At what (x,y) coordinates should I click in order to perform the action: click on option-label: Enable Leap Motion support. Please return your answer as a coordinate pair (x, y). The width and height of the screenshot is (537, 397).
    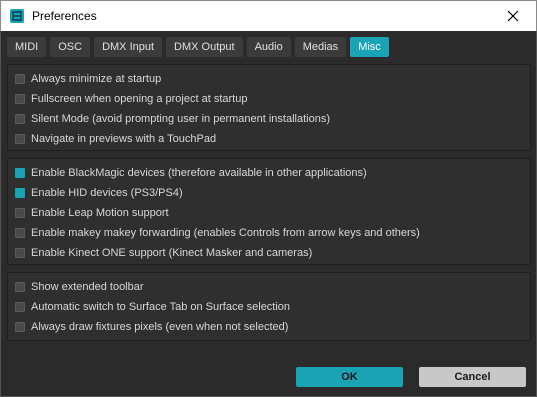
    Looking at the image, I should click on (100, 213).